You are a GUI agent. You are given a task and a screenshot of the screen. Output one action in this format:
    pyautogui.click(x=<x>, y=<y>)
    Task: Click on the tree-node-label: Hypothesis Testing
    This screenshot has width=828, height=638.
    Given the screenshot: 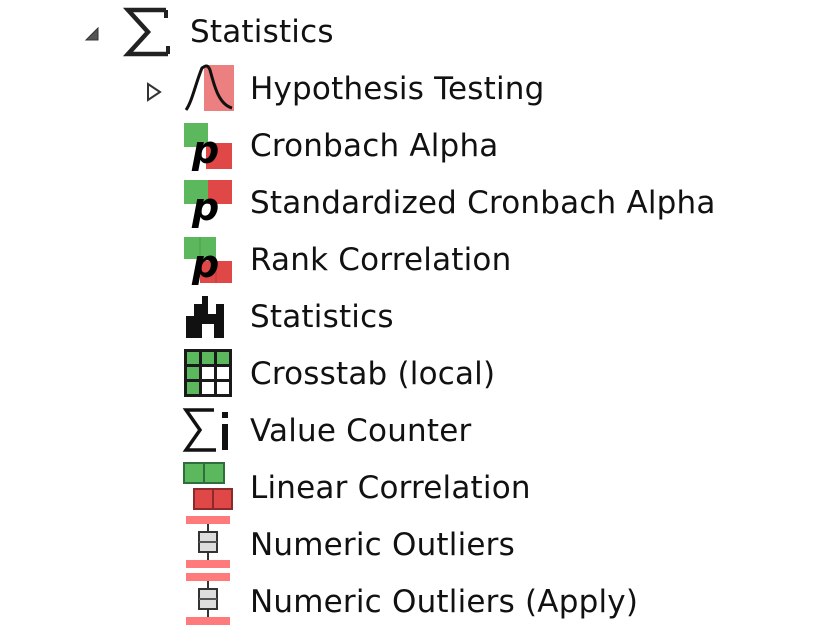 What is the action you would take?
    pyautogui.click(x=397, y=89)
    